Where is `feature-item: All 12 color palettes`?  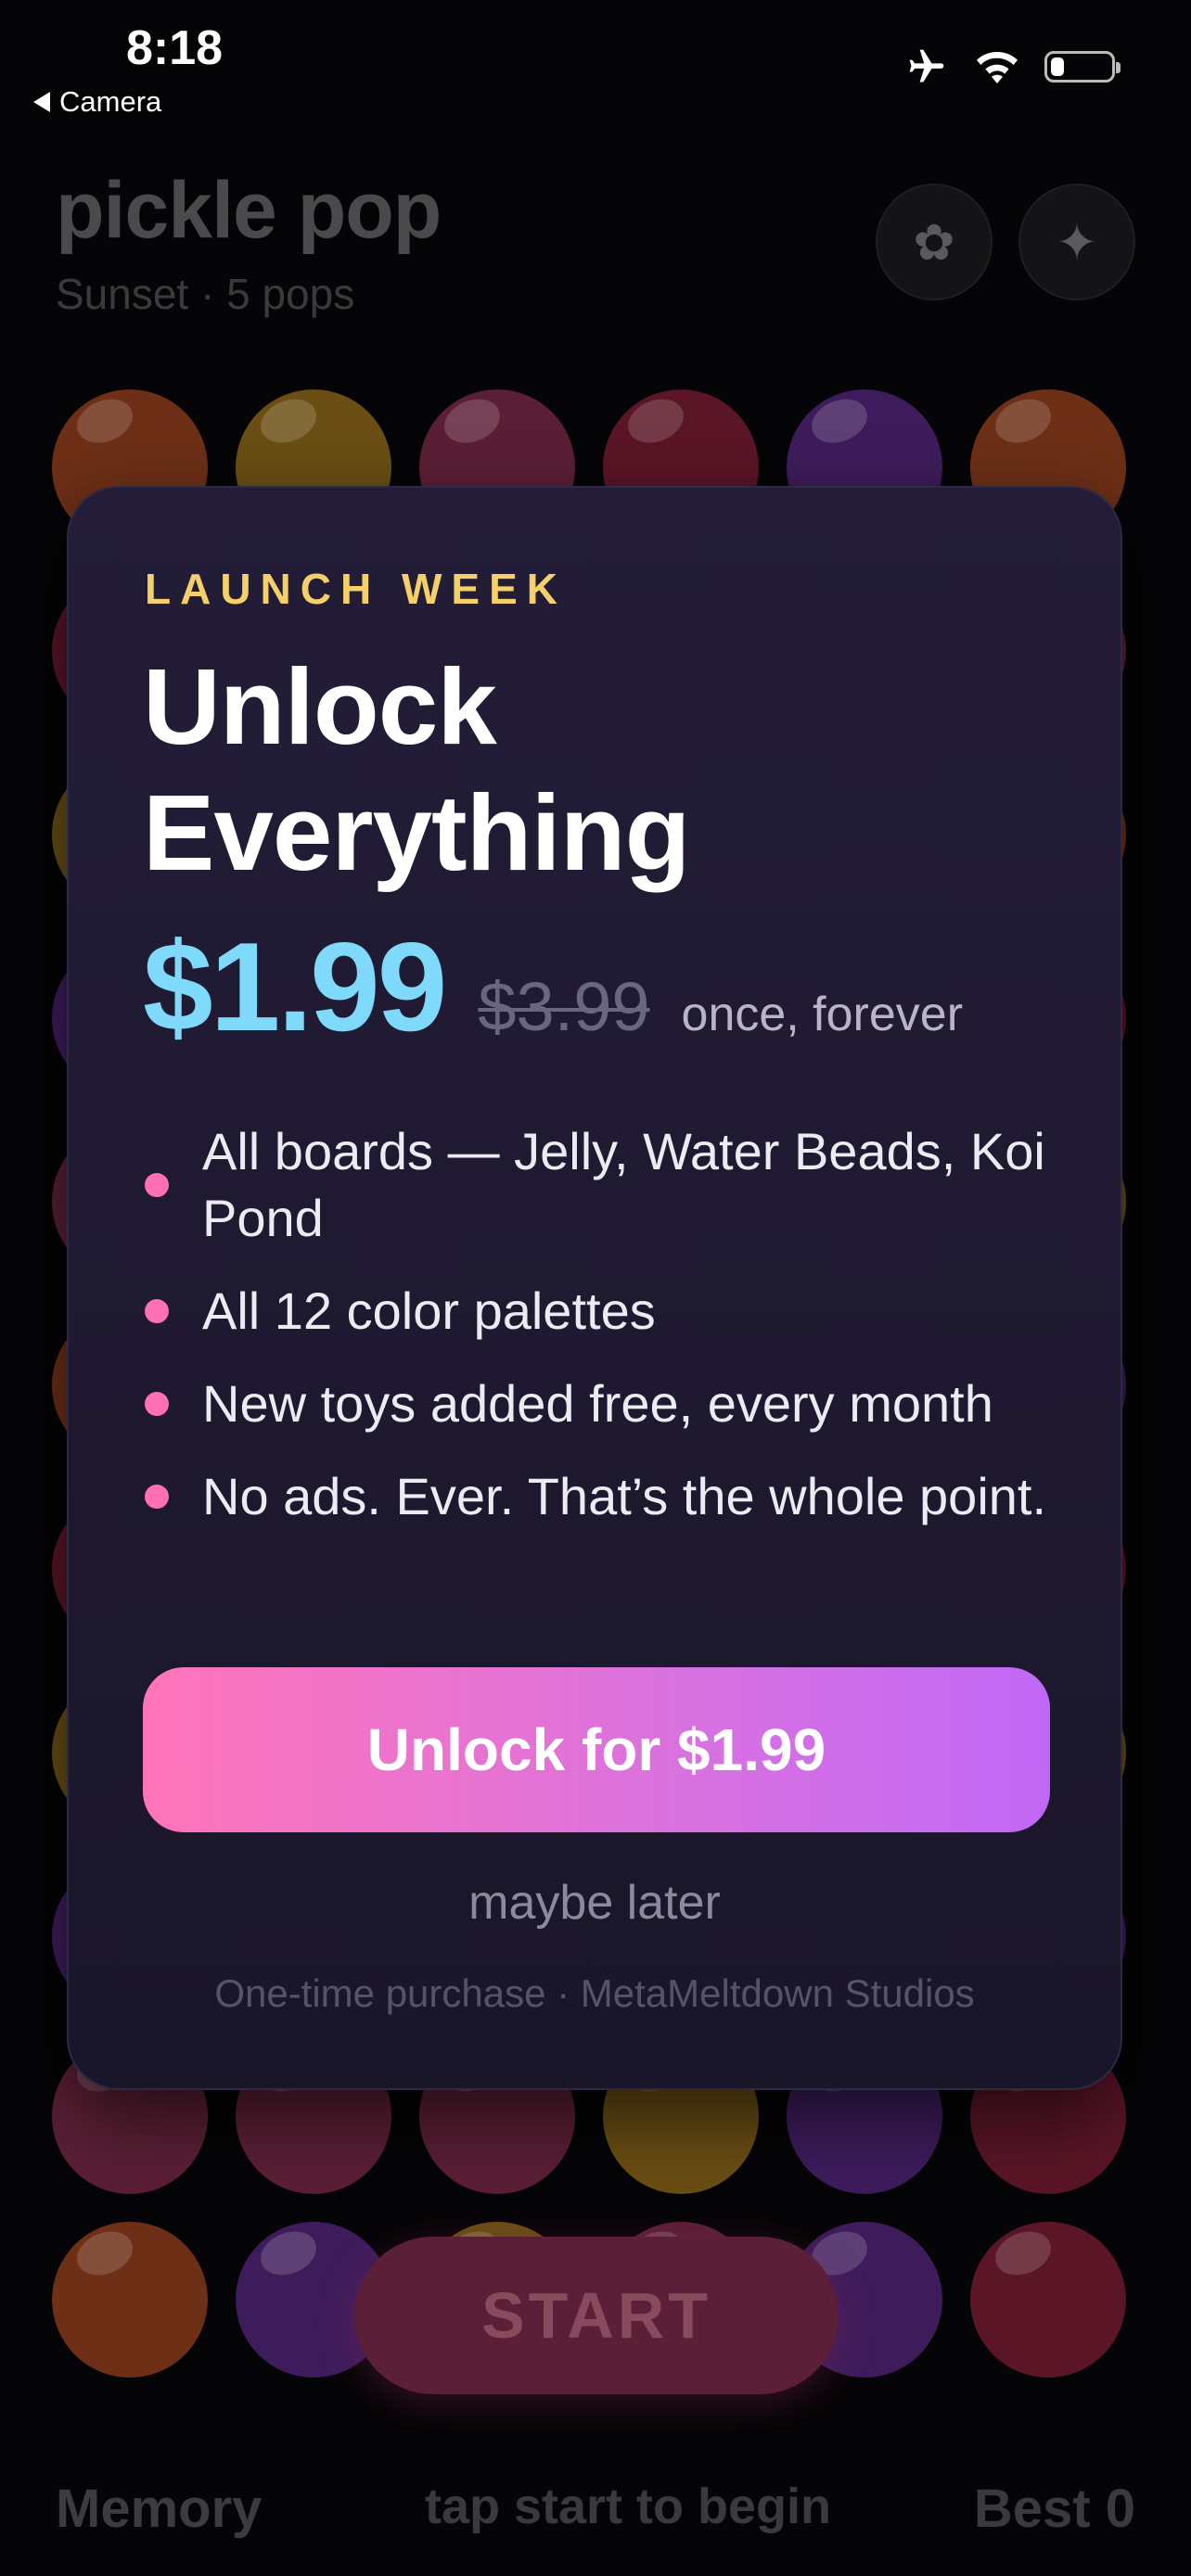 feature-item: All 12 color palettes is located at coordinates (606, 1311).